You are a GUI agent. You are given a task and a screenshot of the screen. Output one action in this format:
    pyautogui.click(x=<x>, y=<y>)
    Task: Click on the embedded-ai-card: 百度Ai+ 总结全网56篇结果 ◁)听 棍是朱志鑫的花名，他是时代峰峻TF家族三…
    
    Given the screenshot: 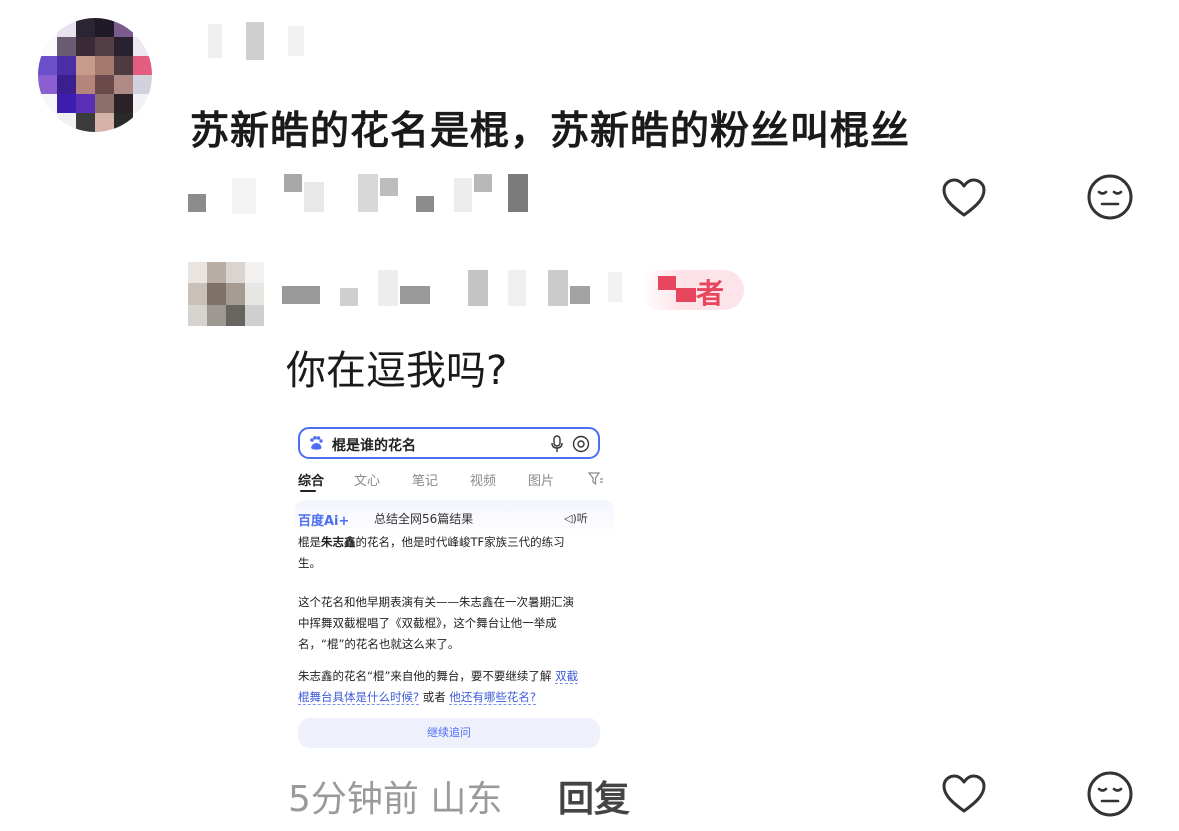 What is the action you would take?
    pyautogui.click(x=454, y=625)
    